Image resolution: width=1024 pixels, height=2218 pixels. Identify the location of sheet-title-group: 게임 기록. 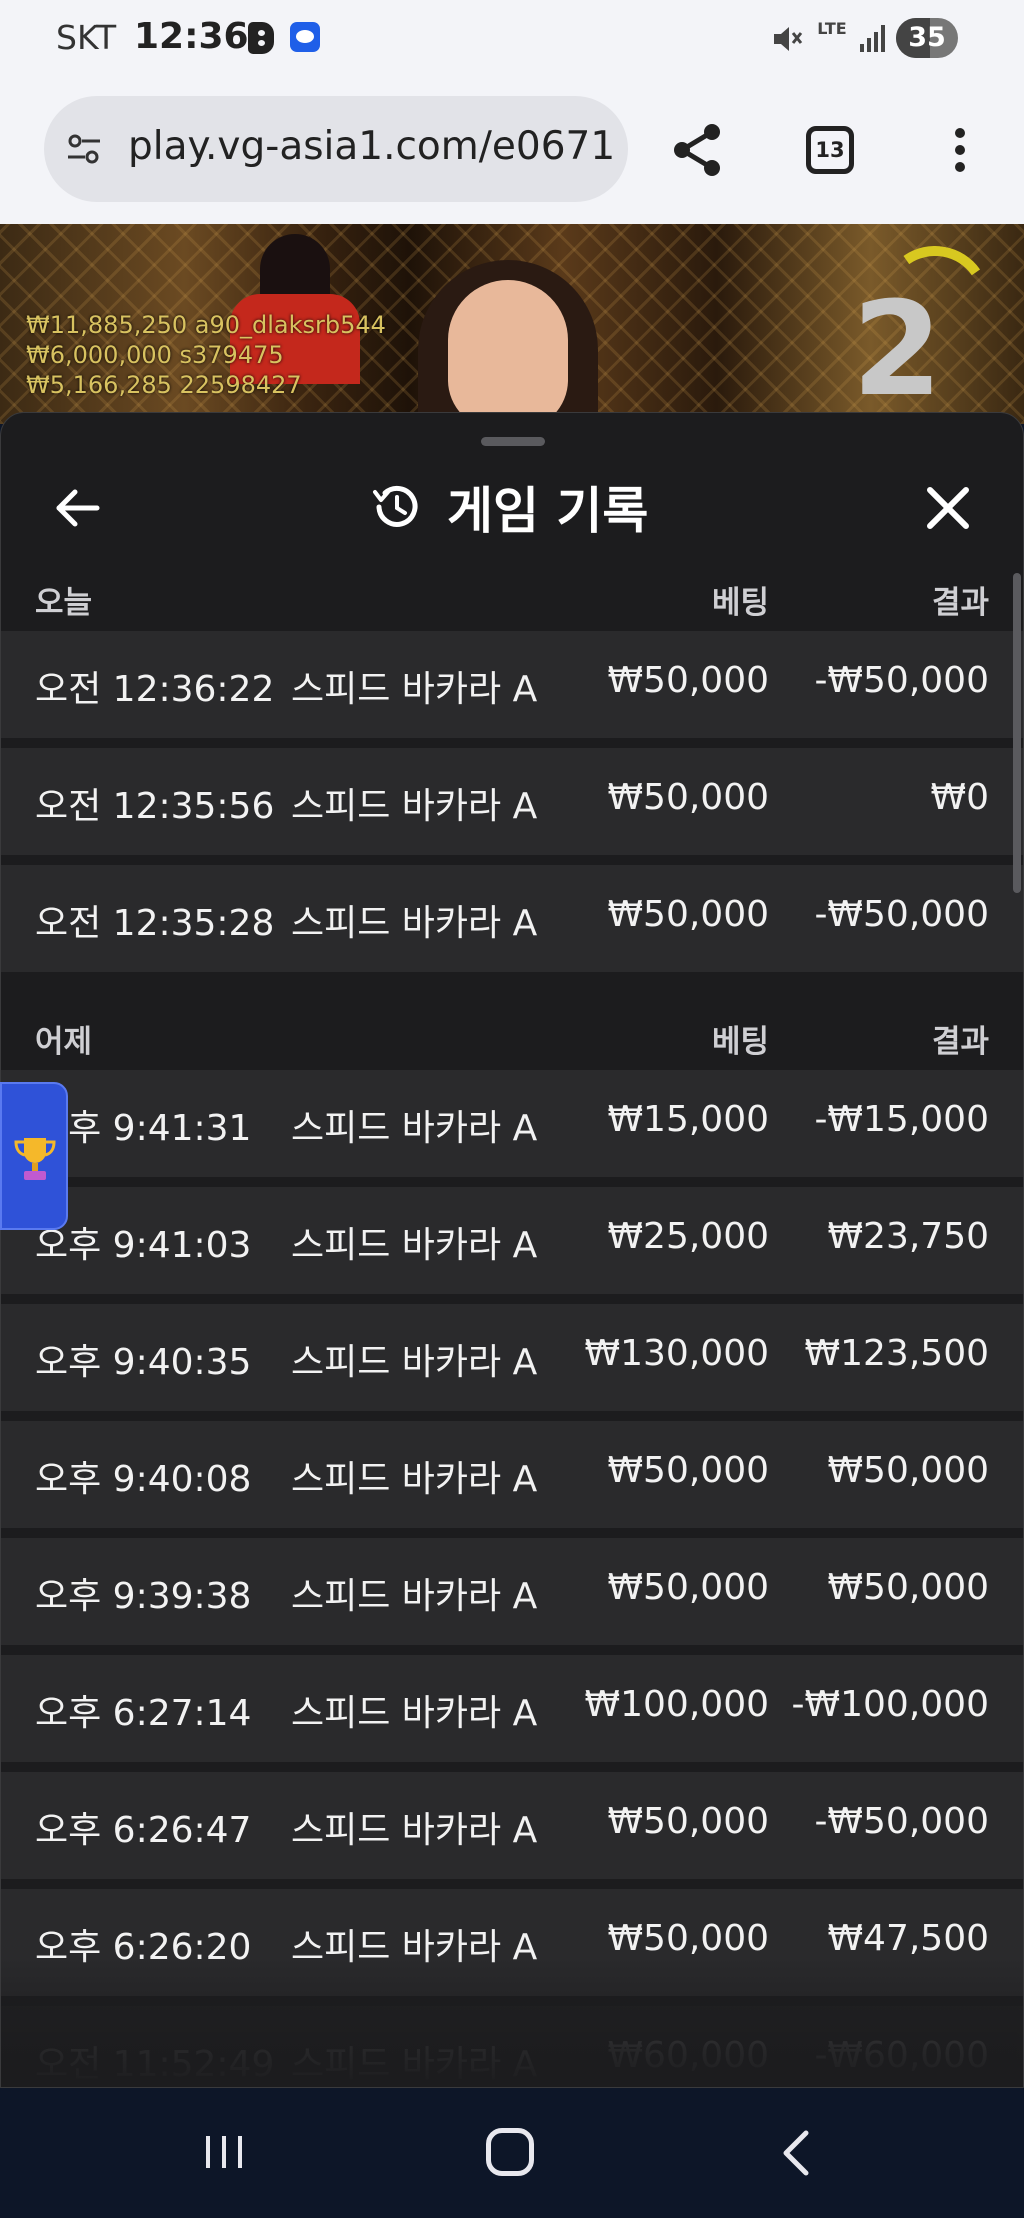
(508, 507).